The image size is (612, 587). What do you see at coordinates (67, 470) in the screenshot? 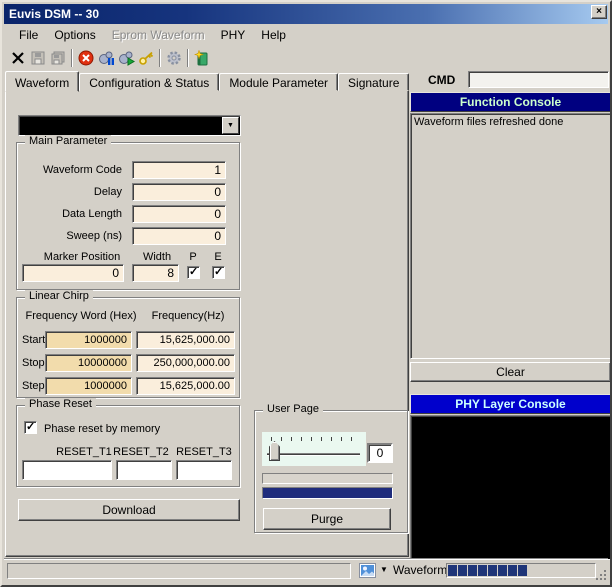
I see `reset-t1-field` at bounding box center [67, 470].